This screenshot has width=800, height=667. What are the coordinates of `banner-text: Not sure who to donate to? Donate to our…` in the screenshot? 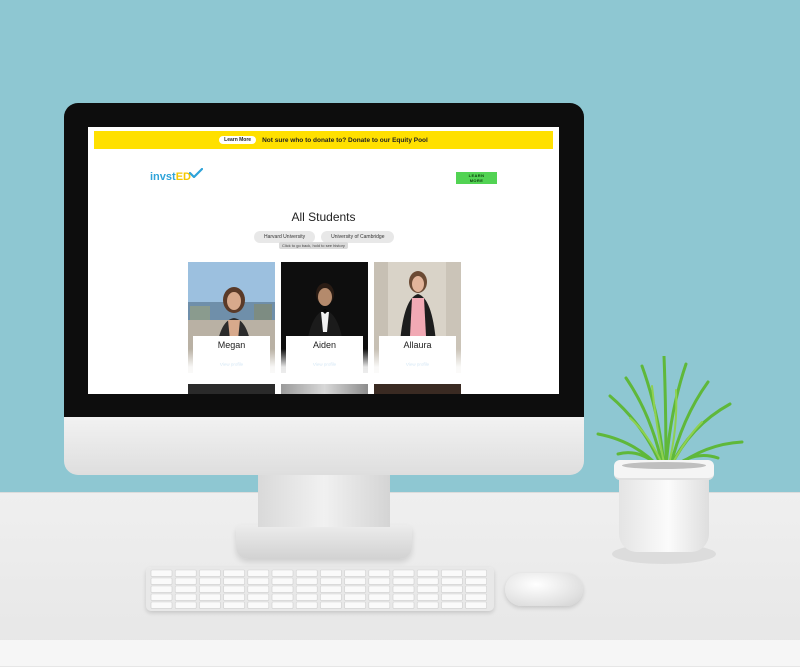 It's located at (345, 140).